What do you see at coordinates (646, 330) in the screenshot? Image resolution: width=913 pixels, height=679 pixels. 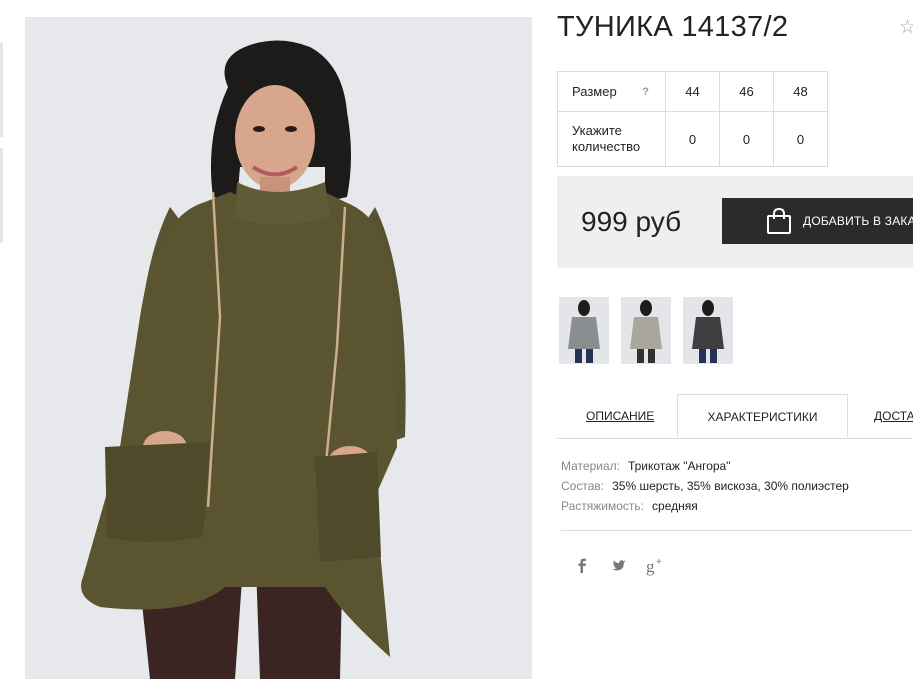 I see `variant-thumbnail-beige` at bounding box center [646, 330].